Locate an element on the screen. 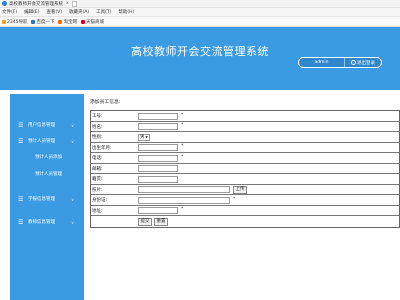  browser-menubar: 文件(F) 编辑(E) 查看(V) 收藏夹(A) 工具(T) 帮助(H) is located at coordinates (200, 12).